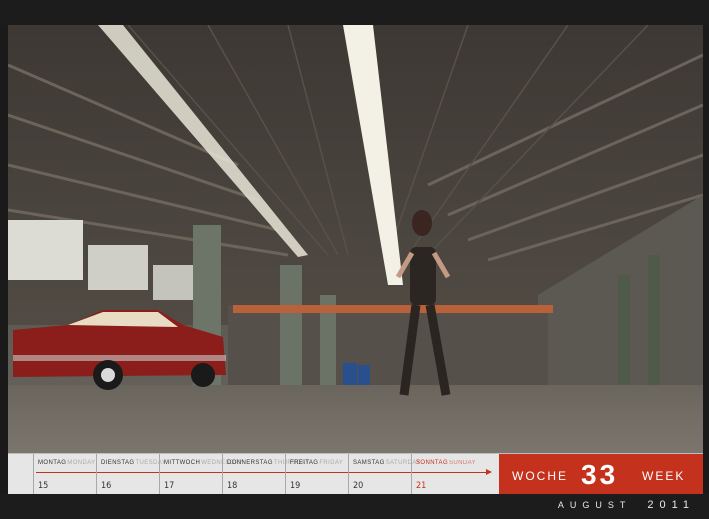  What do you see at coordinates (295, 486) in the screenshot?
I see `day-date: 19` at bounding box center [295, 486].